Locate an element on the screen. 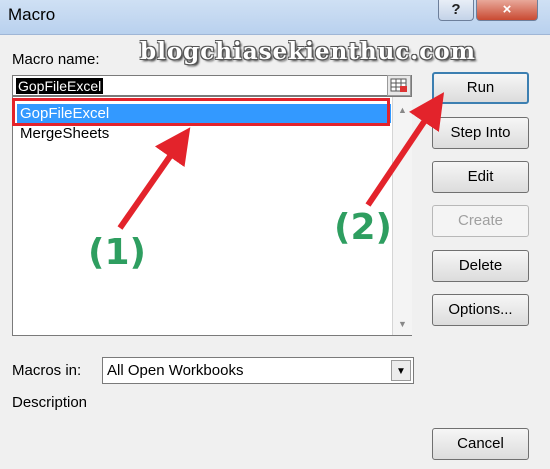  macro-name-input: GopFileExcel is located at coordinates (212, 85).